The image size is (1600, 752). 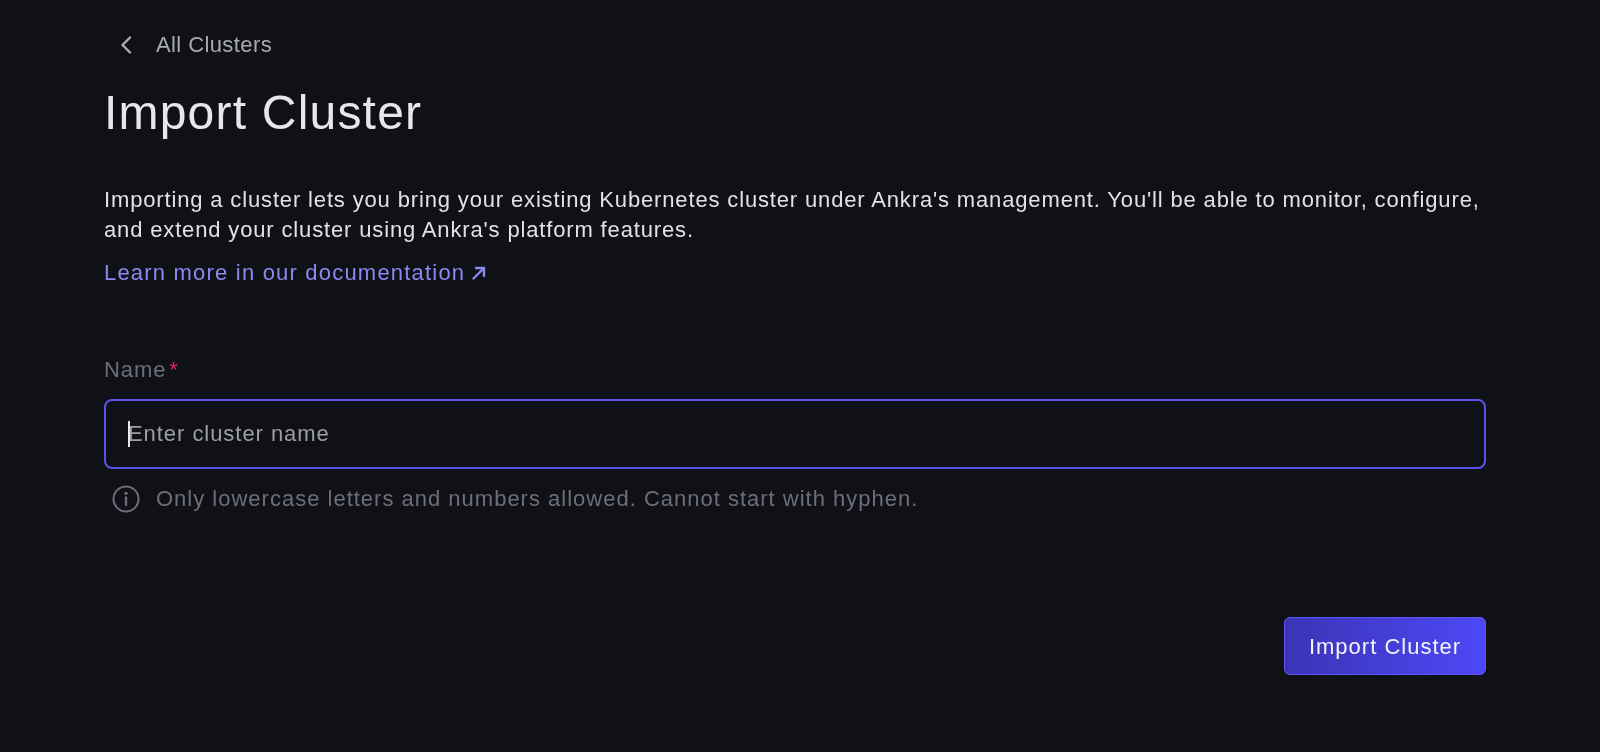 I want to click on field-label: Name, so click(x=135, y=370).